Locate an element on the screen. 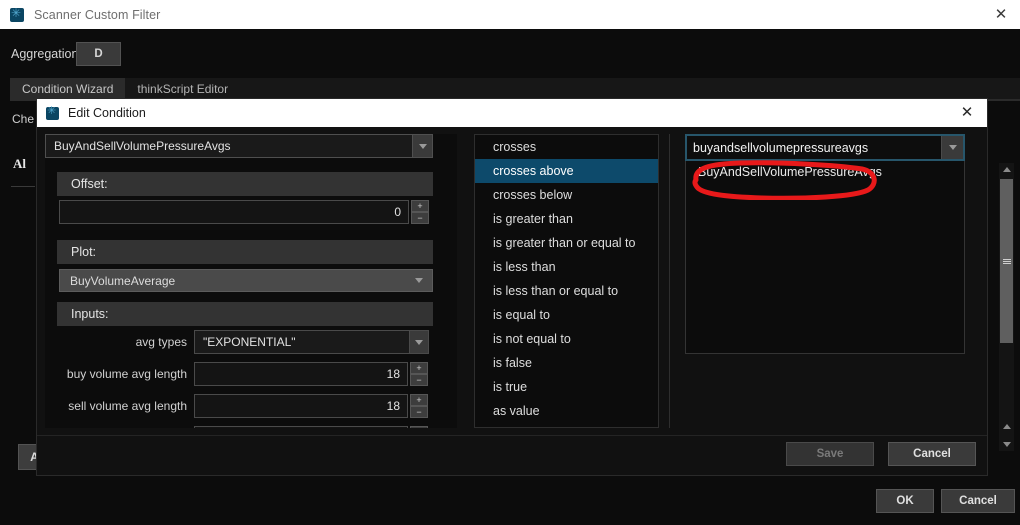 The height and width of the screenshot is (525, 1020). offset-stepper: + − is located at coordinates (420, 212).